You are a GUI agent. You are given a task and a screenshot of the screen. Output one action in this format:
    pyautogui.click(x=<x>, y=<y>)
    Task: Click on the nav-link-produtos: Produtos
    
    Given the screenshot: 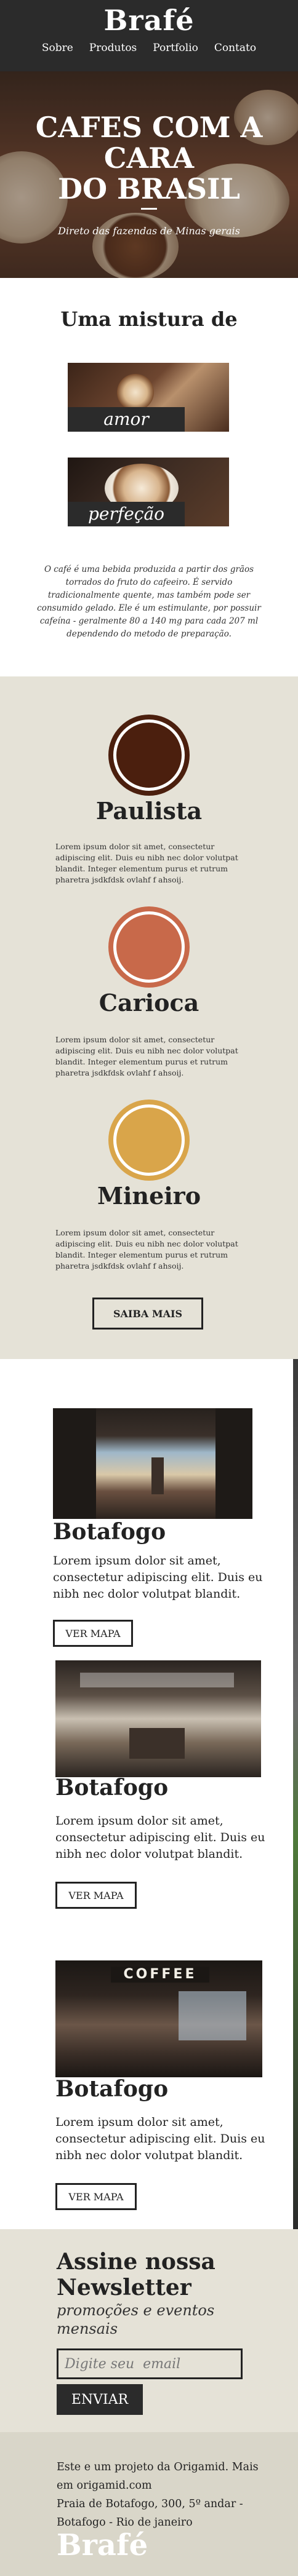 What is the action you would take?
    pyautogui.click(x=113, y=48)
    